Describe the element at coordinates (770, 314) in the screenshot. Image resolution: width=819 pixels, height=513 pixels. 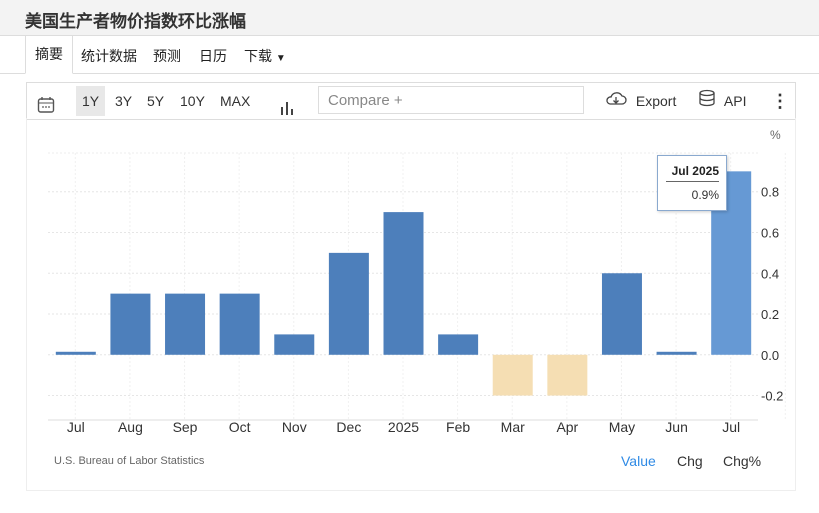
I see `y-tick-label: 0.2` at that location.